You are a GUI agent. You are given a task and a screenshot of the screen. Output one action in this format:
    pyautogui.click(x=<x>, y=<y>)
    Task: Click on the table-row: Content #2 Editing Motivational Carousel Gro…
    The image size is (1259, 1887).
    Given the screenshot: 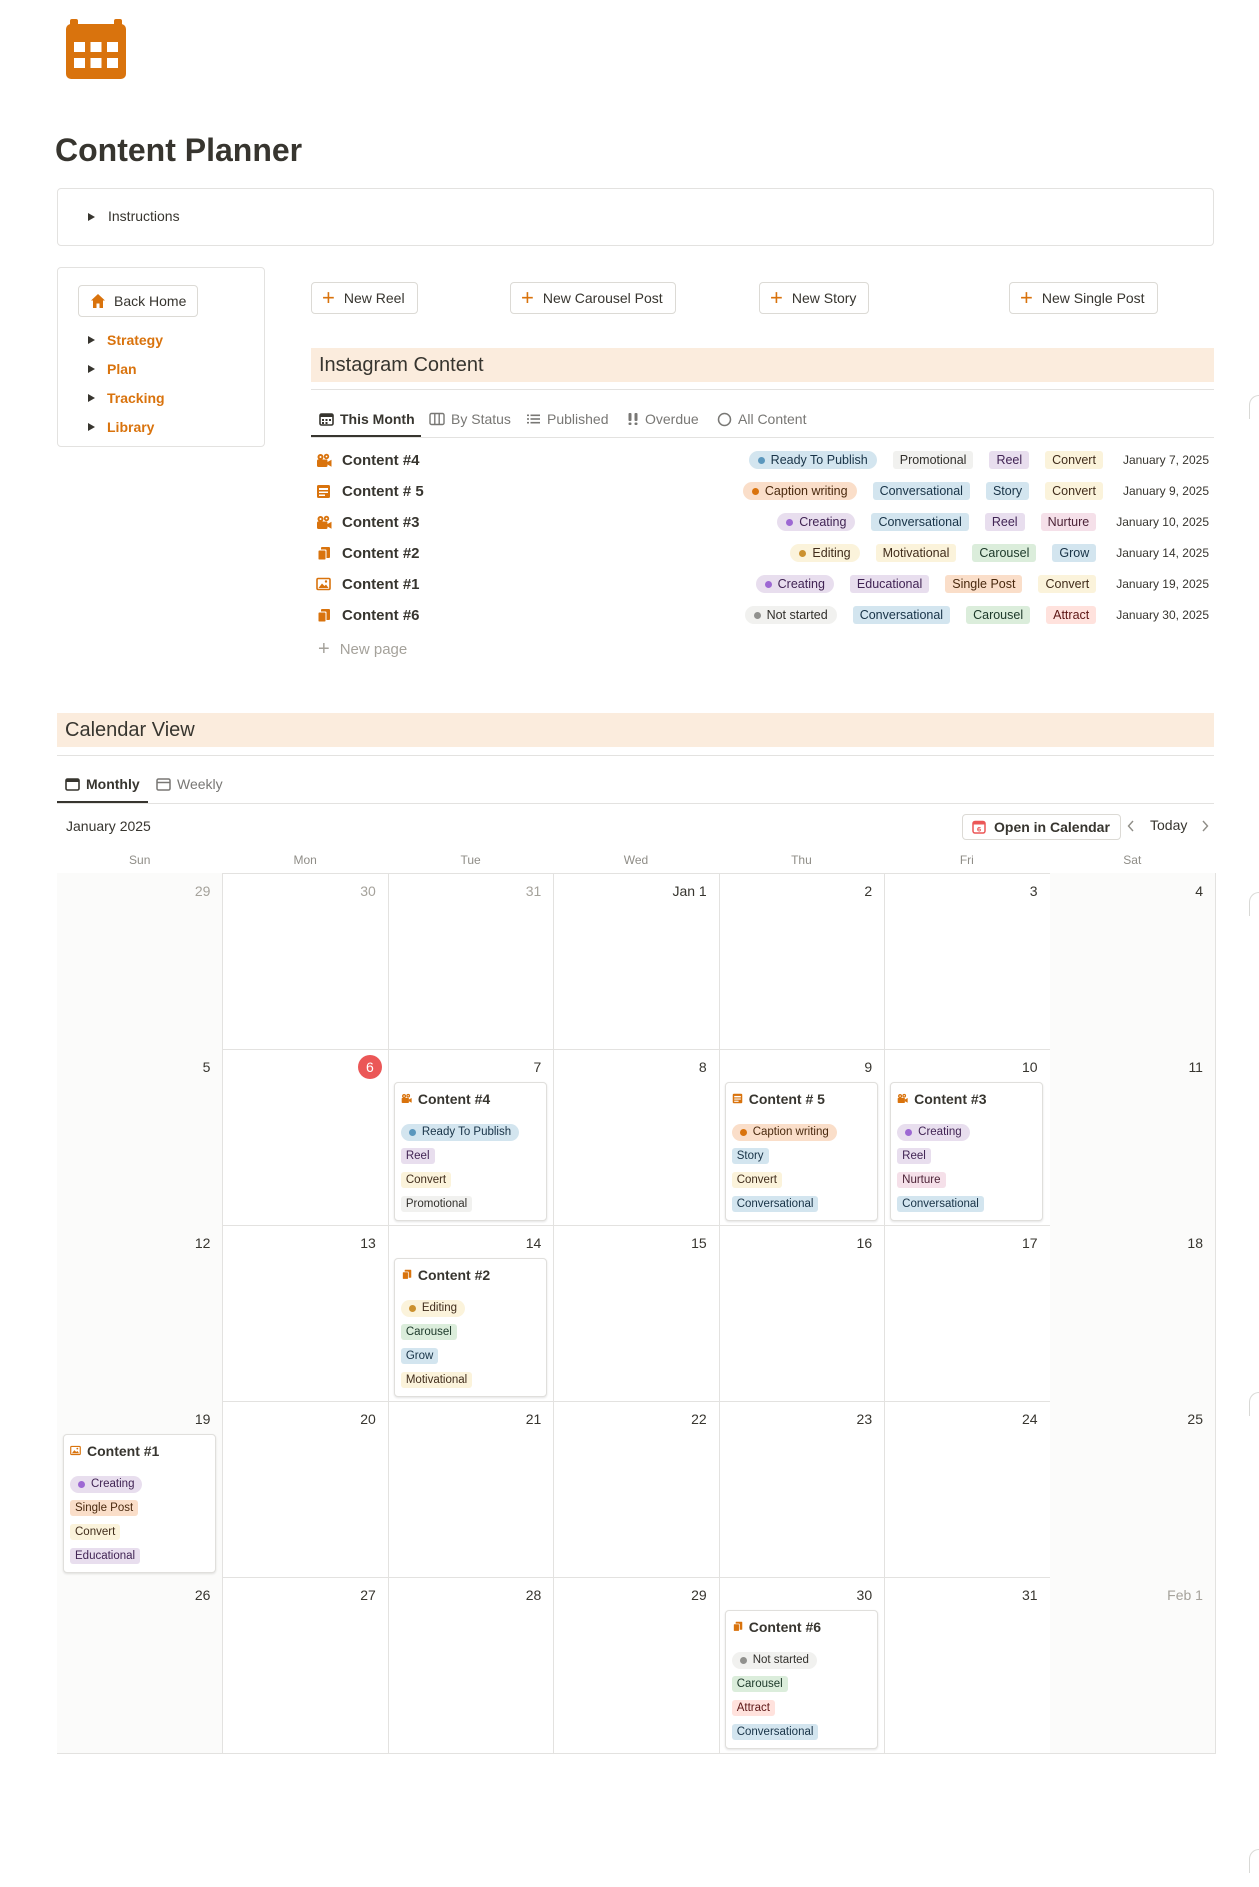 What is the action you would take?
    pyautogui.click(x=762, y=554)
    